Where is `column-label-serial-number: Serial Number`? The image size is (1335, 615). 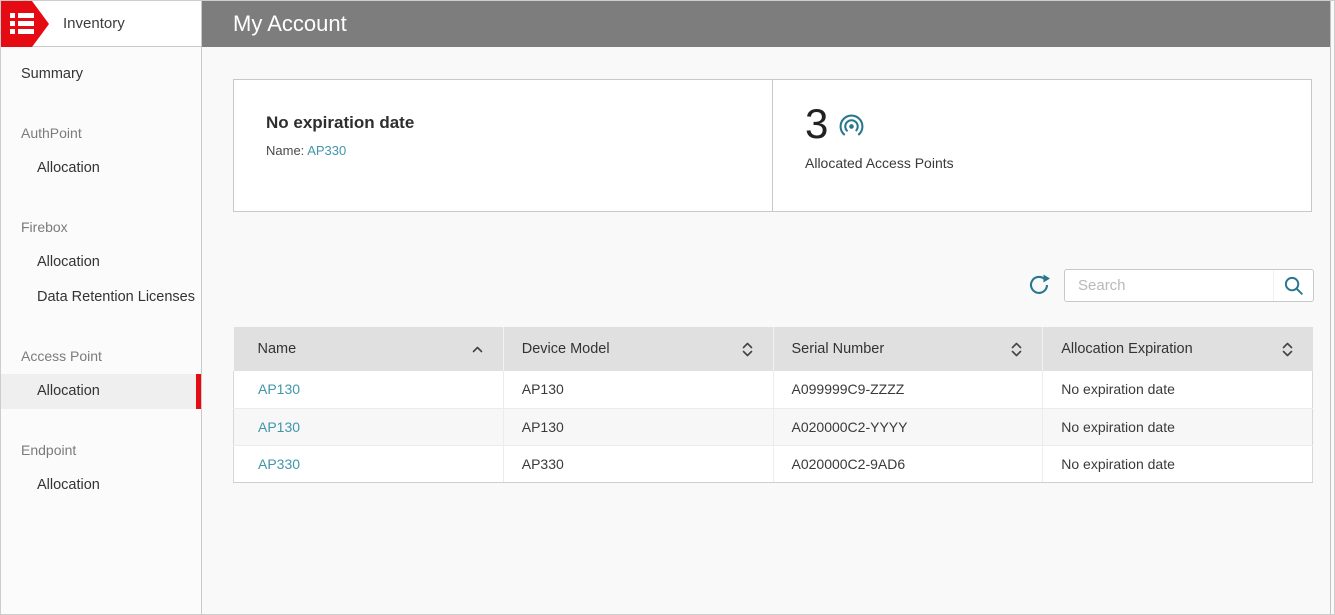 column-label-serial-number: Serial Number is located at coordinates (838, 349).